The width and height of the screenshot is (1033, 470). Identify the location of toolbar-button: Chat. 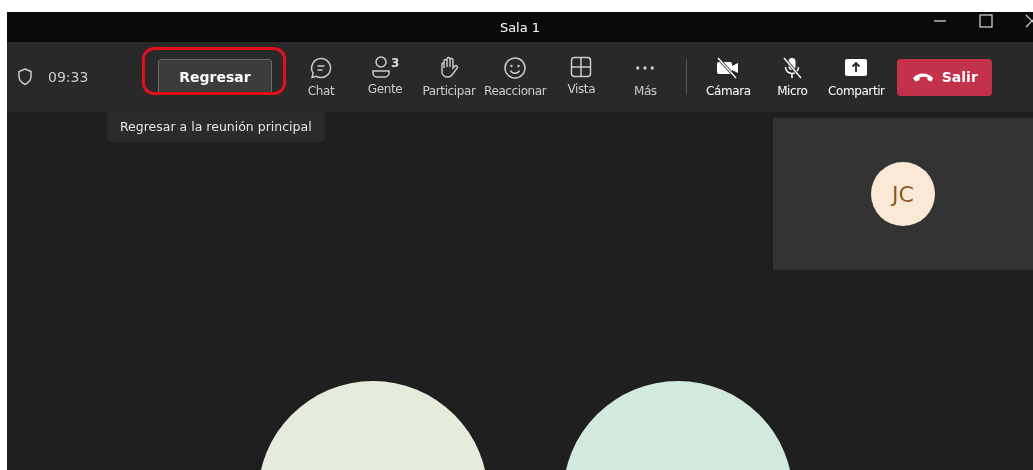
(321, 77).